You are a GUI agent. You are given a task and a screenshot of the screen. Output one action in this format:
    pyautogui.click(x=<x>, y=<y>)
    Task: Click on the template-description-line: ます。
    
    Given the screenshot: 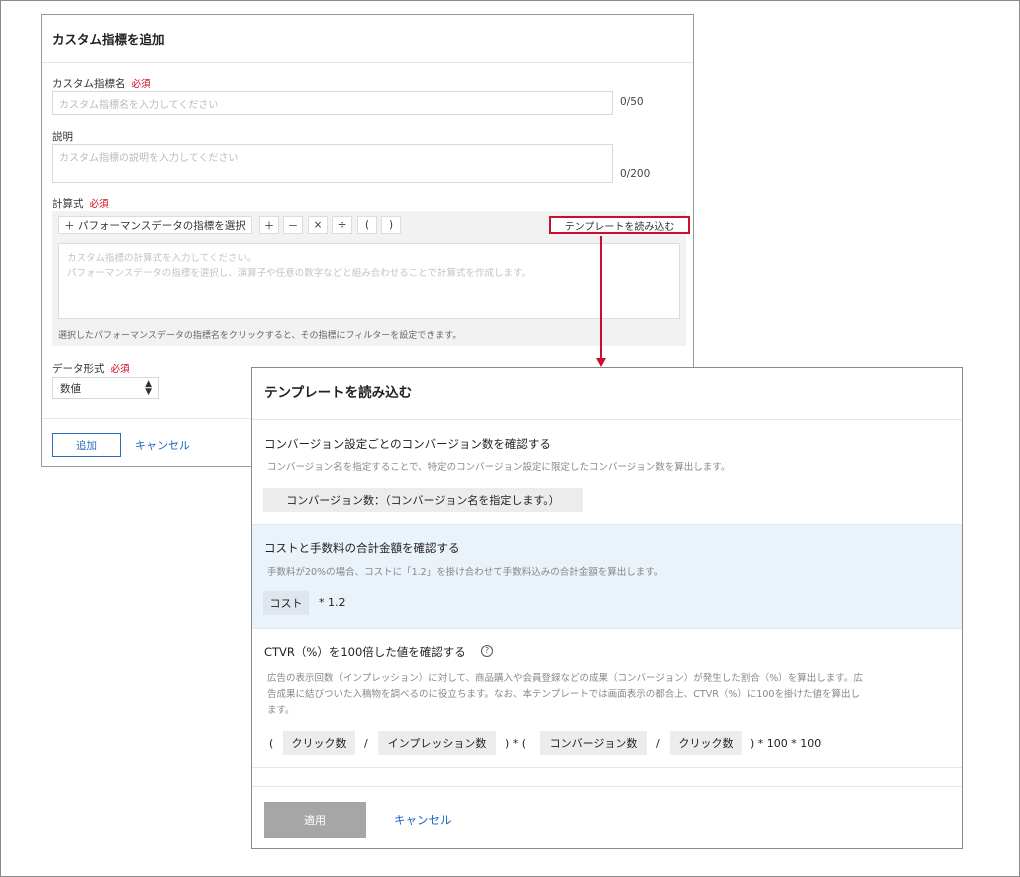 What is the action you would take?
    pyautogui.click(x=281, y=710)
    